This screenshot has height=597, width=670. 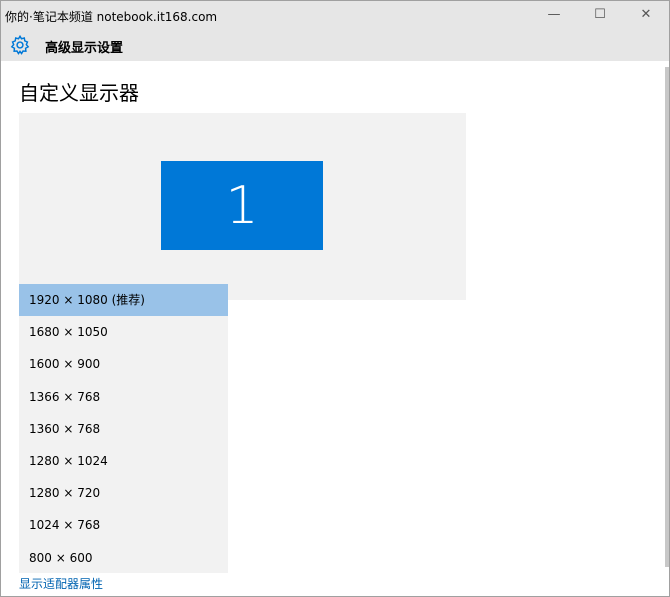 I want to click on maximize-icon: ☐, so click(x=600, y=14).